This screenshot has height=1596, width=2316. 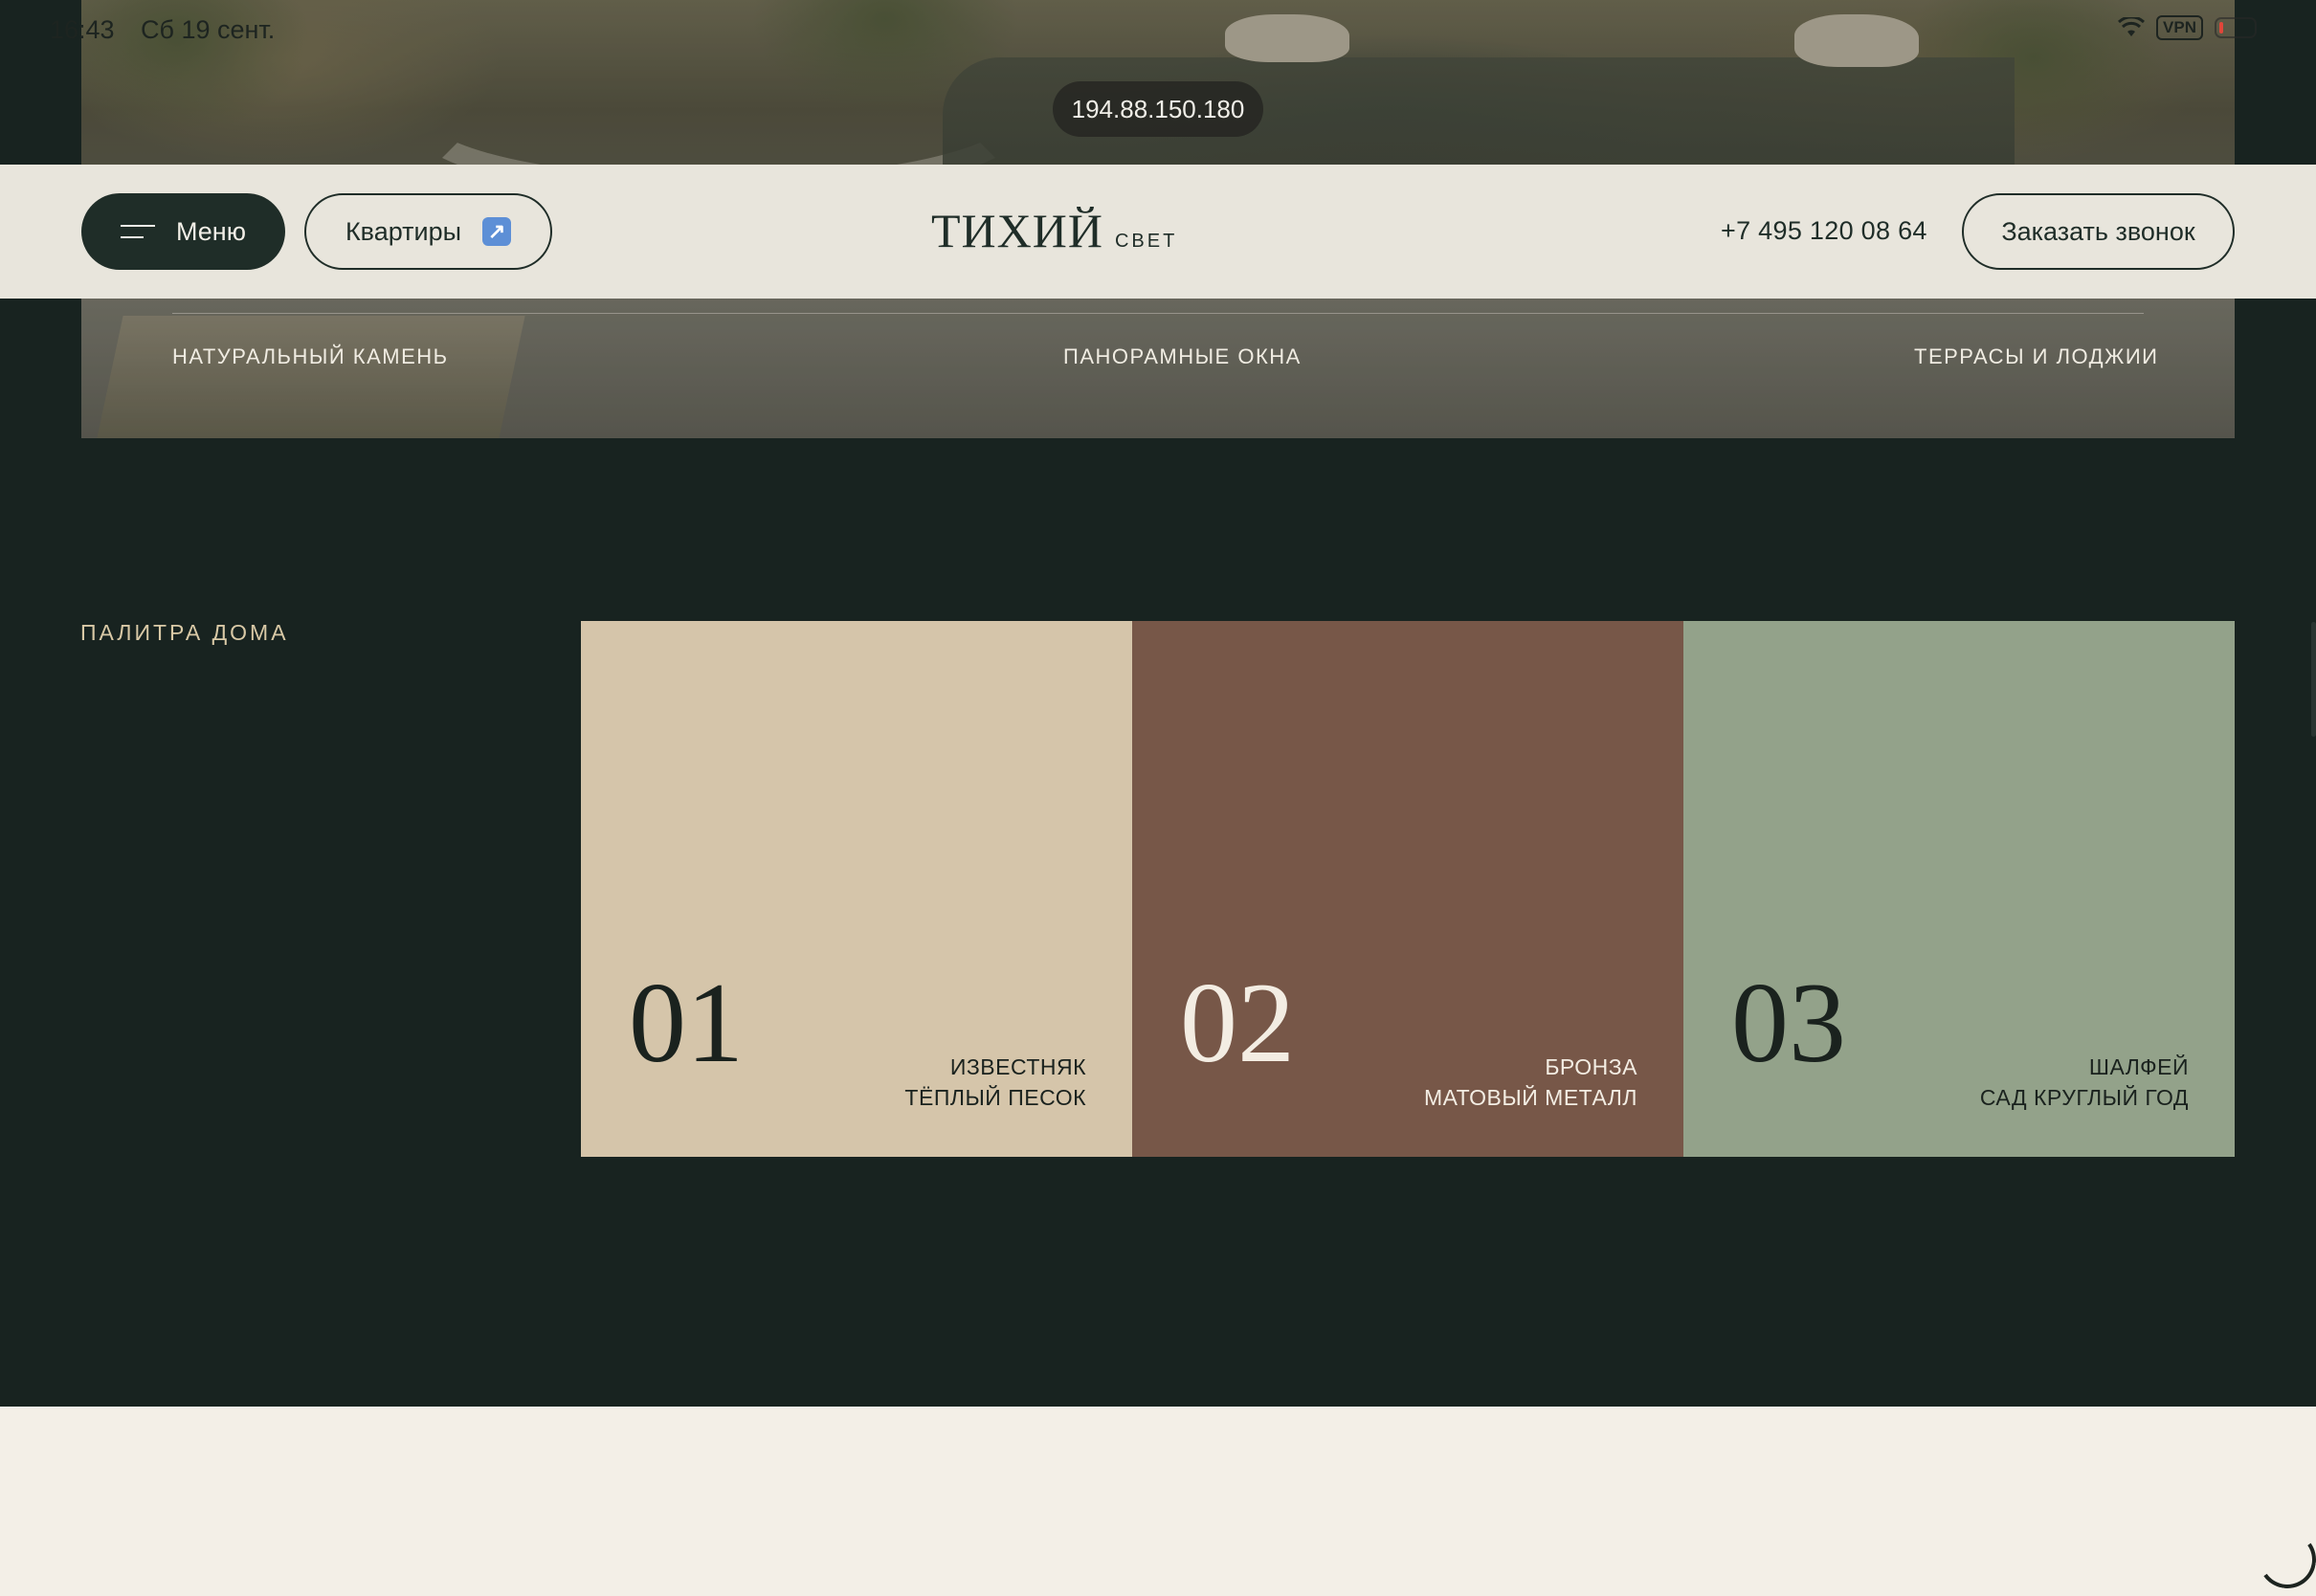 What do you see at coordinates (2179, 28) in the screenshot?
I see `vpn-badge: VPN` at bounding box center [2179, 28].